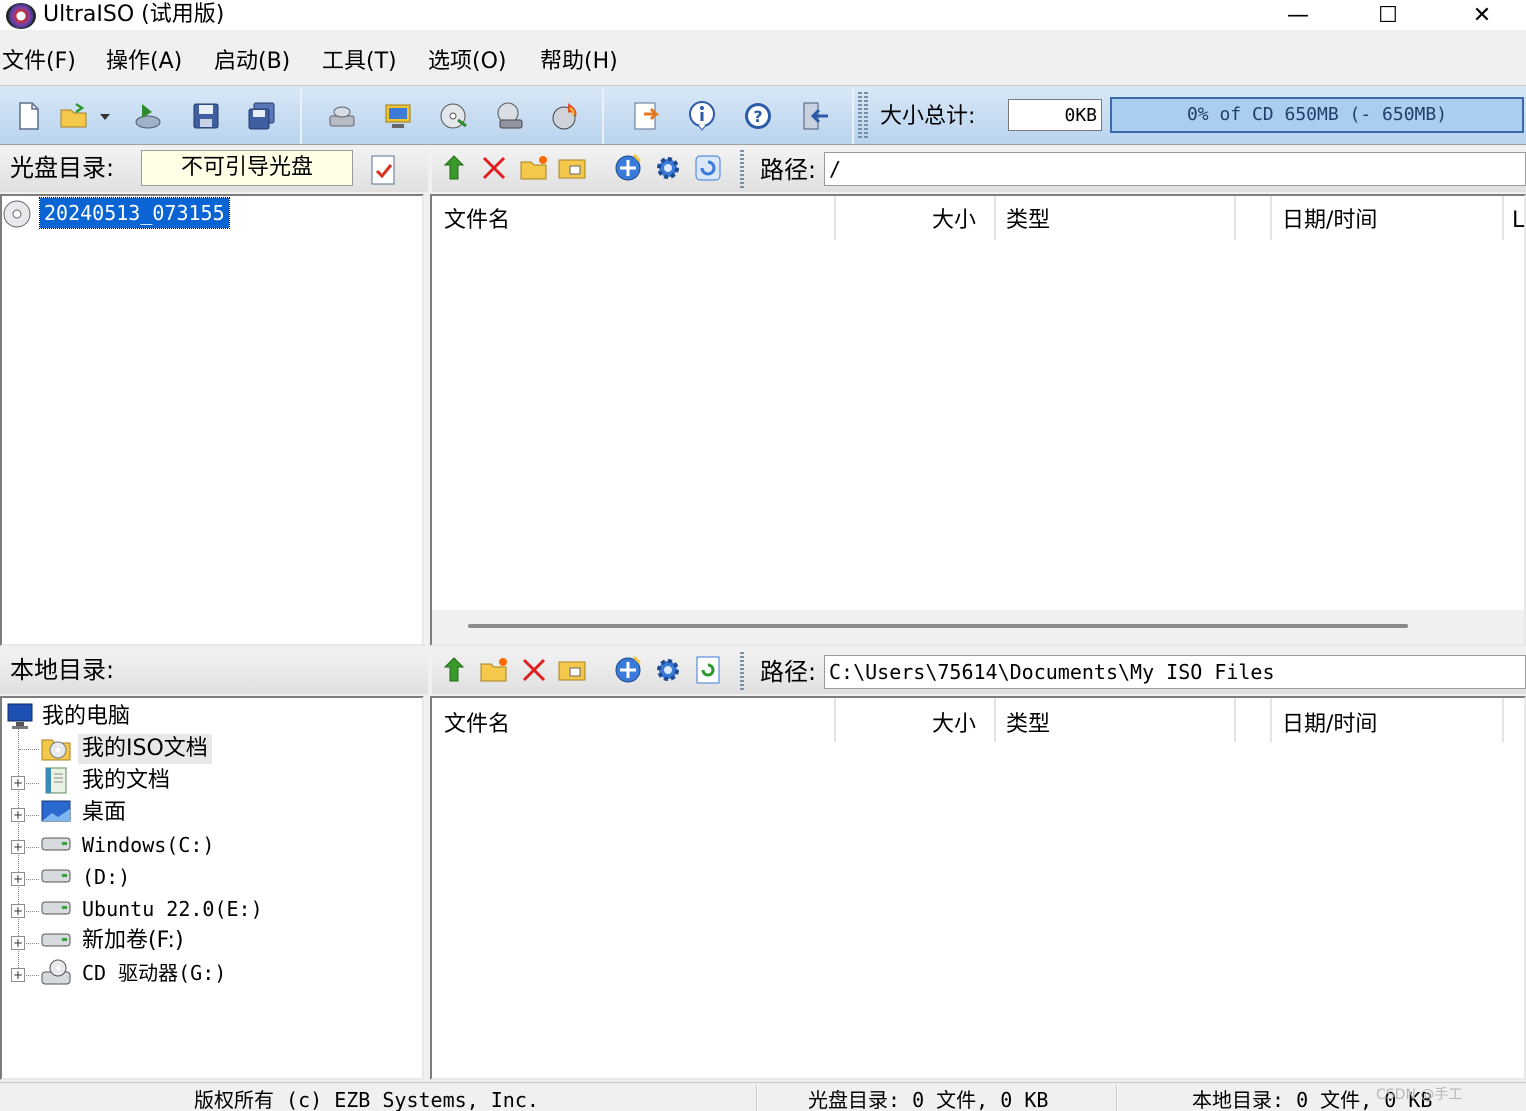 The width and height of the screenshot is (1526, 1111). What do you see at coordinates (1518, 221) in the screenshot?
I see `column-lba: L` at bounding box center [1518, 221].